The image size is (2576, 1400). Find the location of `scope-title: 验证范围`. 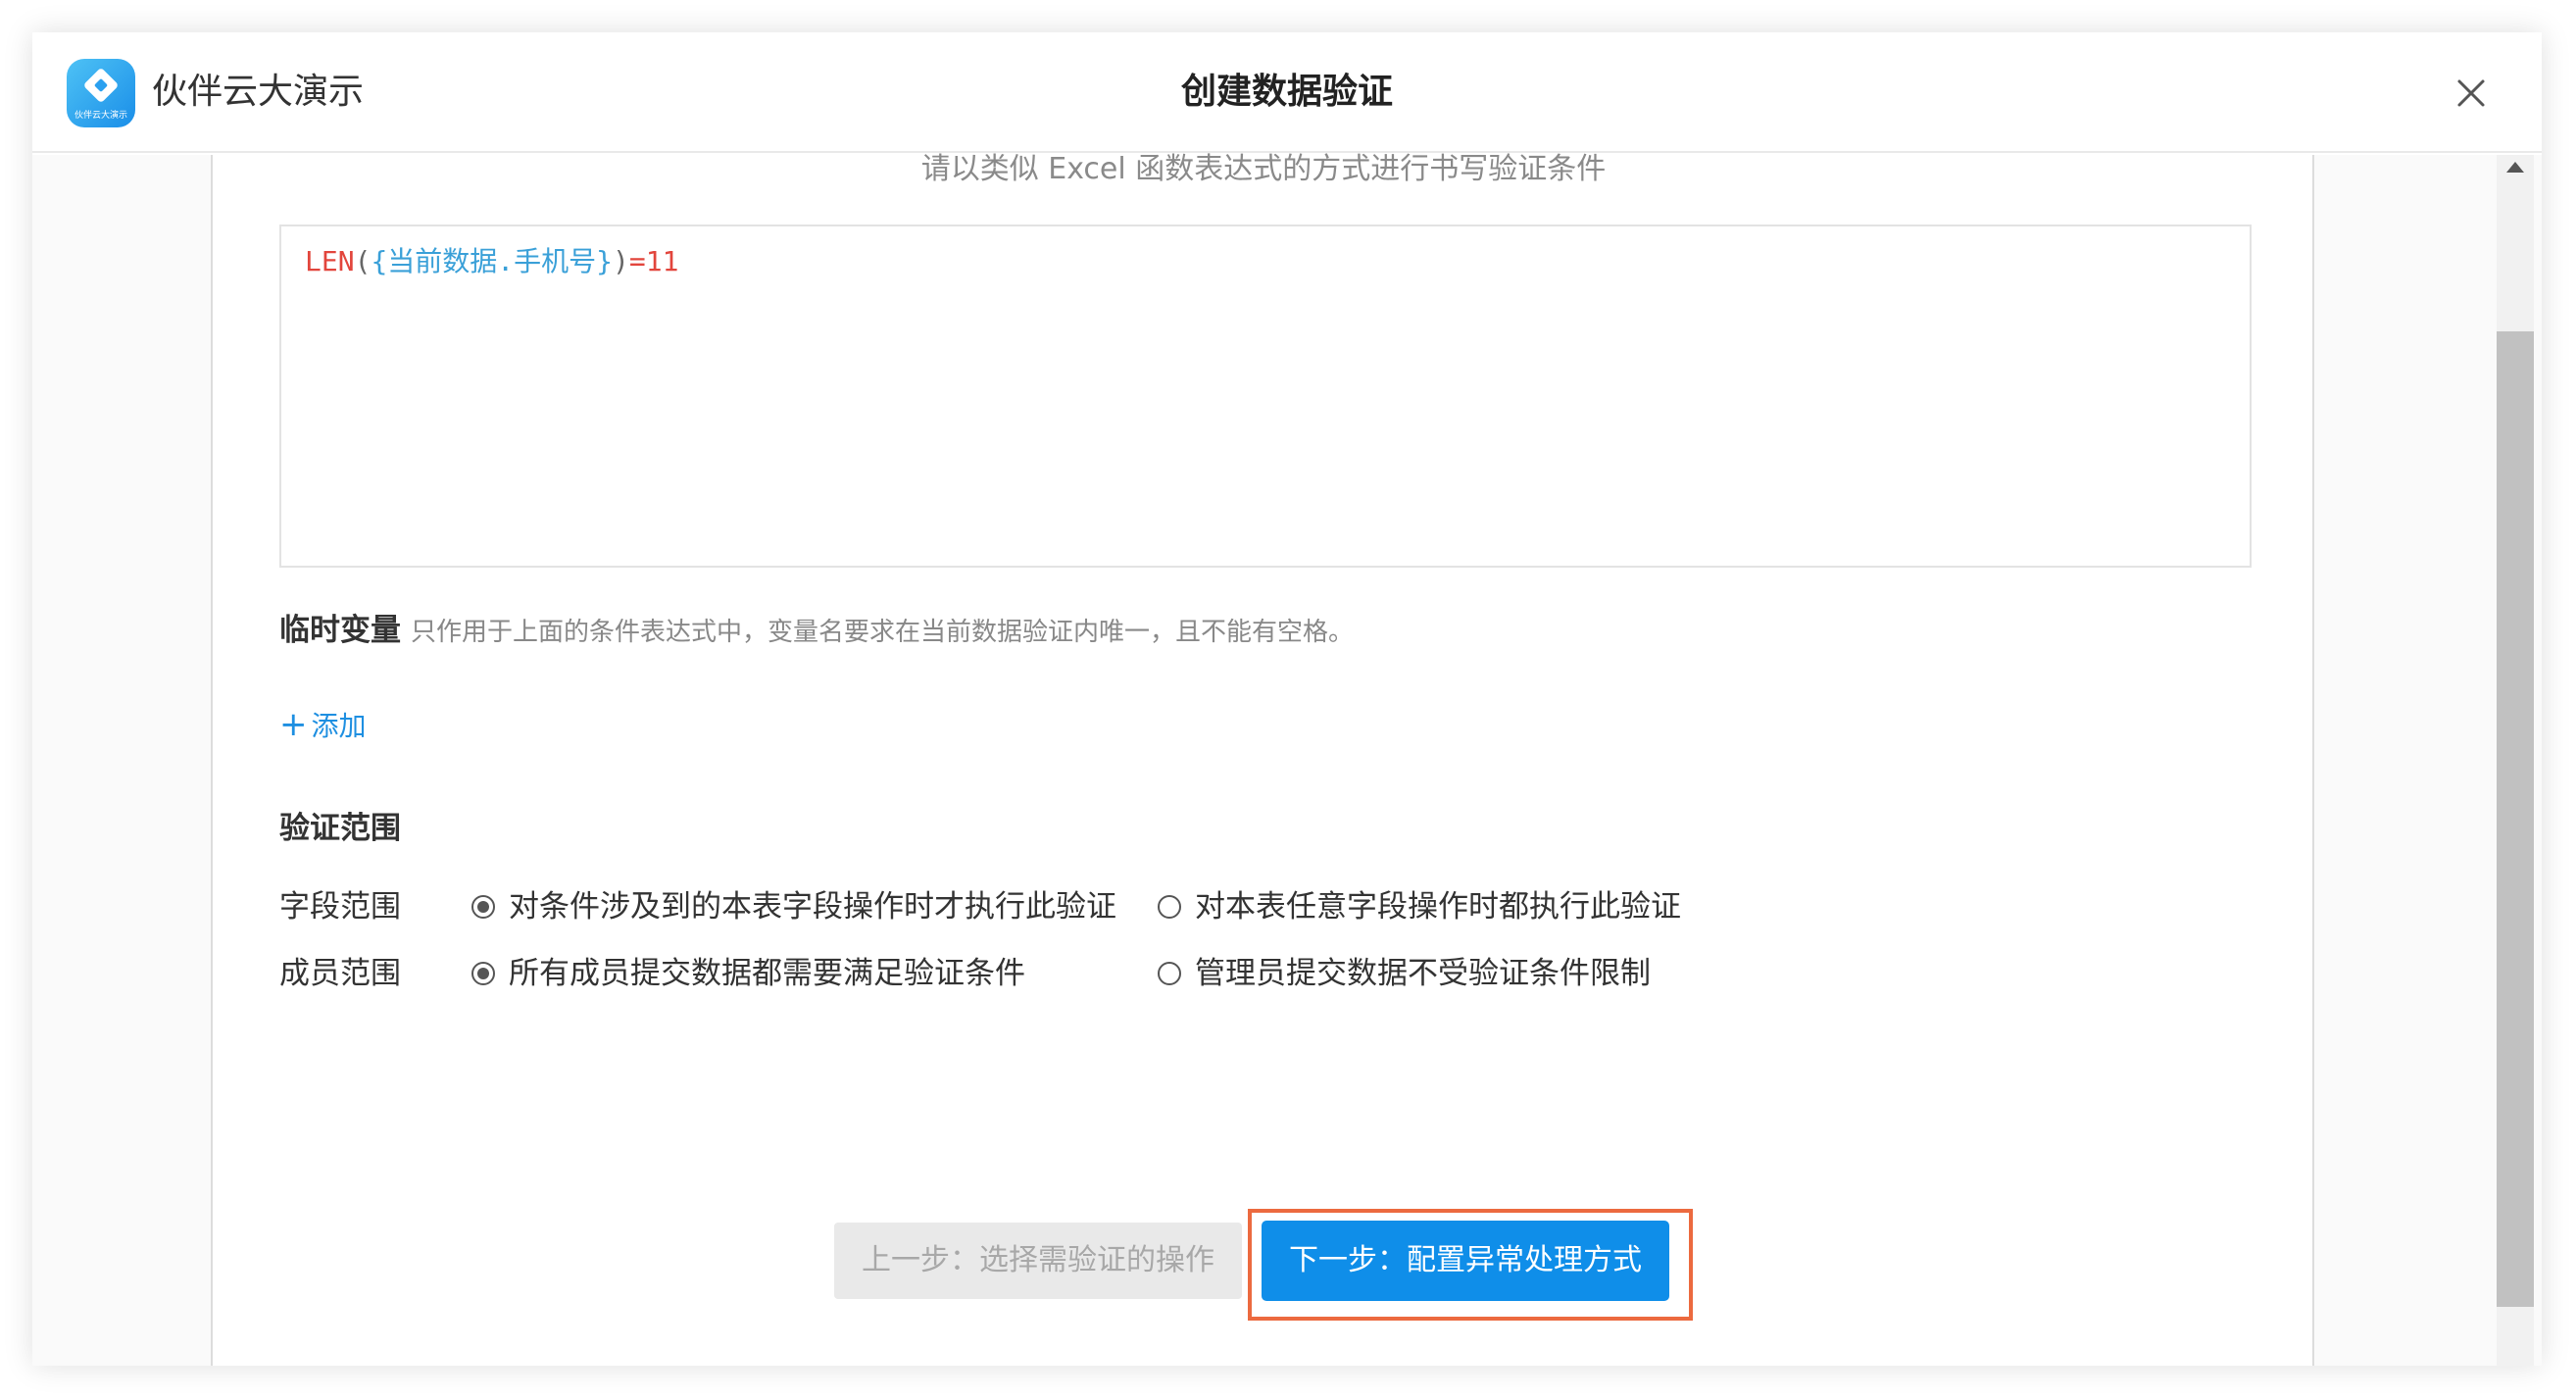

scope-title: 验证范围 is located at coordinates (340, 828).